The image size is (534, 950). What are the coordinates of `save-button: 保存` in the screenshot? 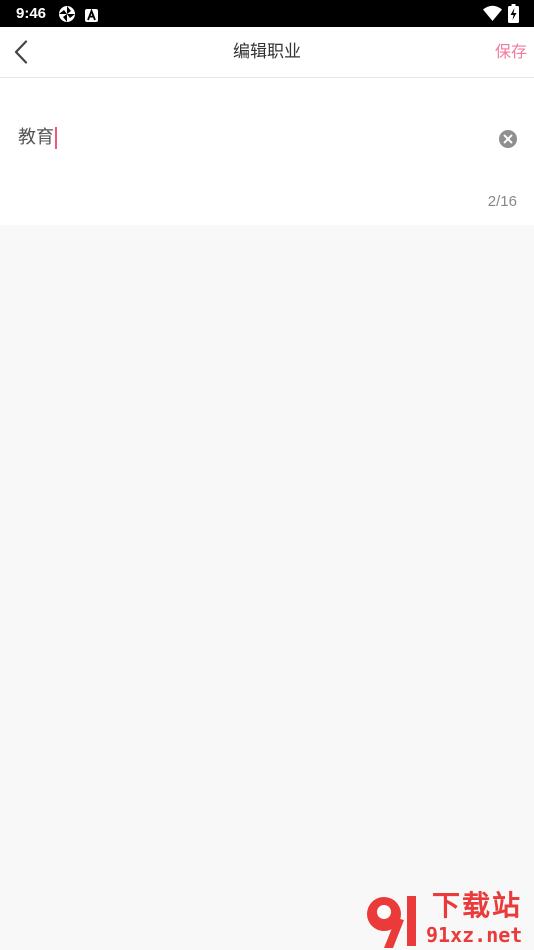 It's located at (511, 52).